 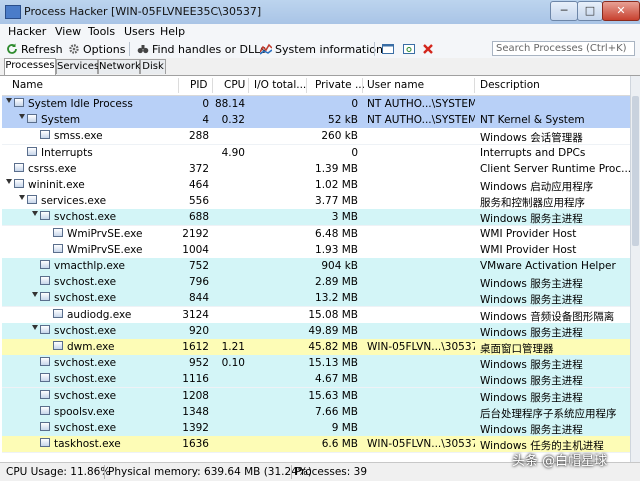 I want to click on close-icon, so click(x=428, y=49).